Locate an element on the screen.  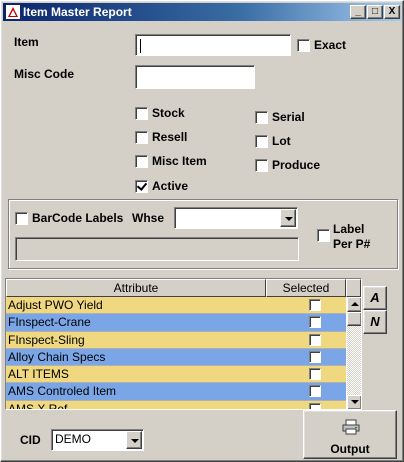
grid-header: Attribute Selected is located at coordinates (183, 288).